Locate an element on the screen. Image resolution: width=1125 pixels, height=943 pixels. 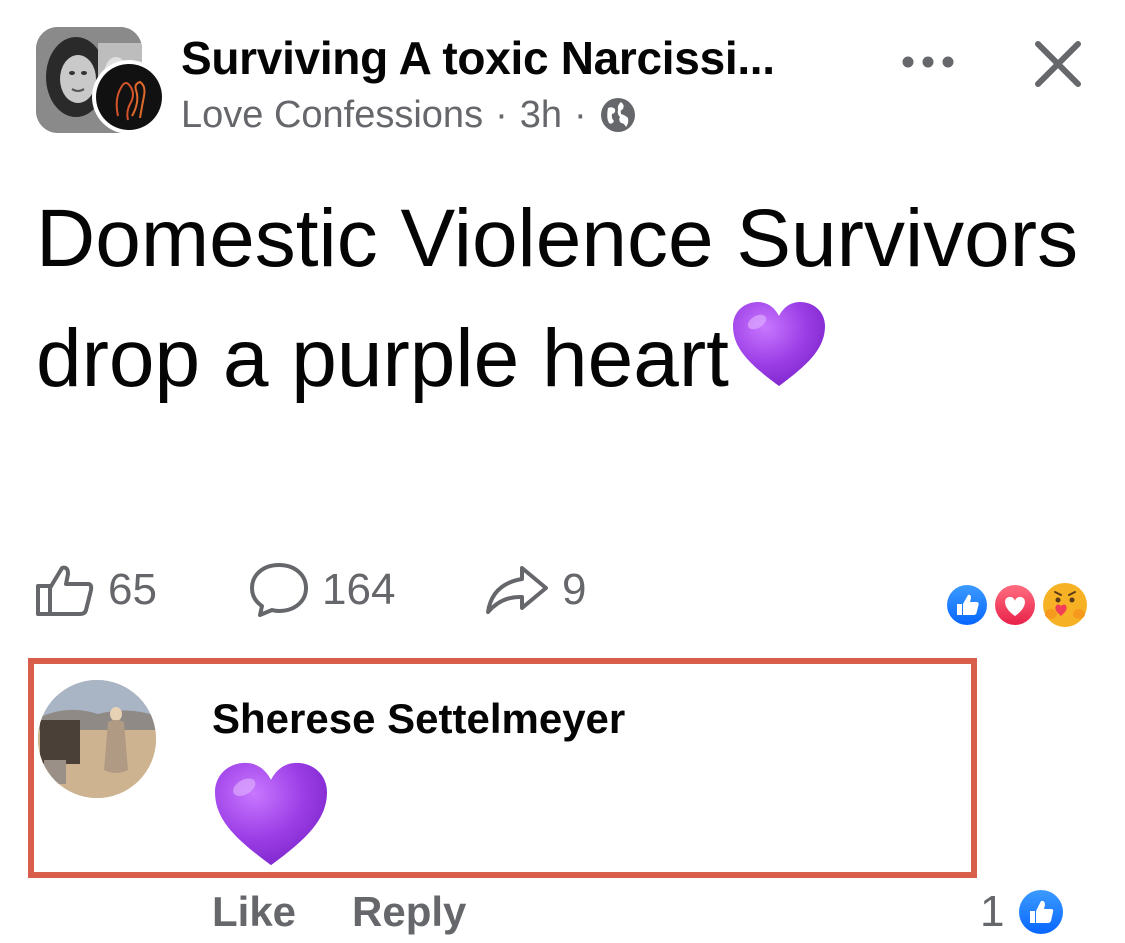
close-button is located at coordinates (1058, 64).